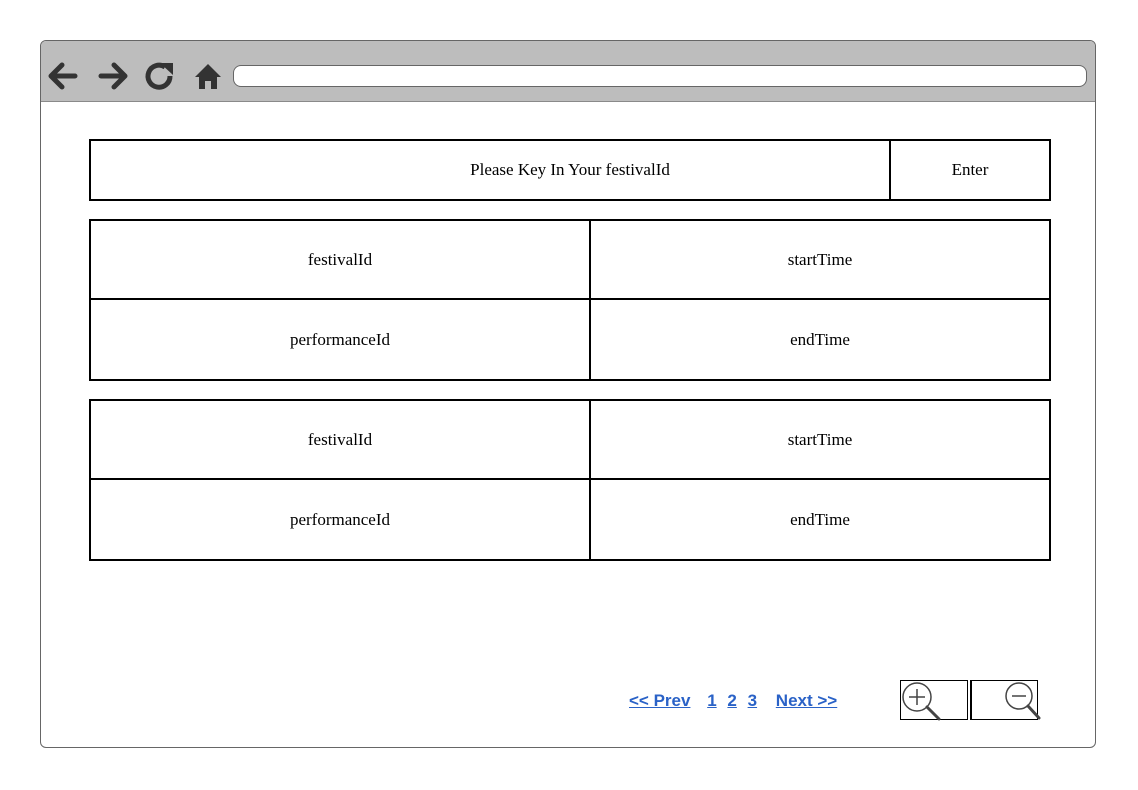  I want to click on arrow-right-icon, so click(114, 76).